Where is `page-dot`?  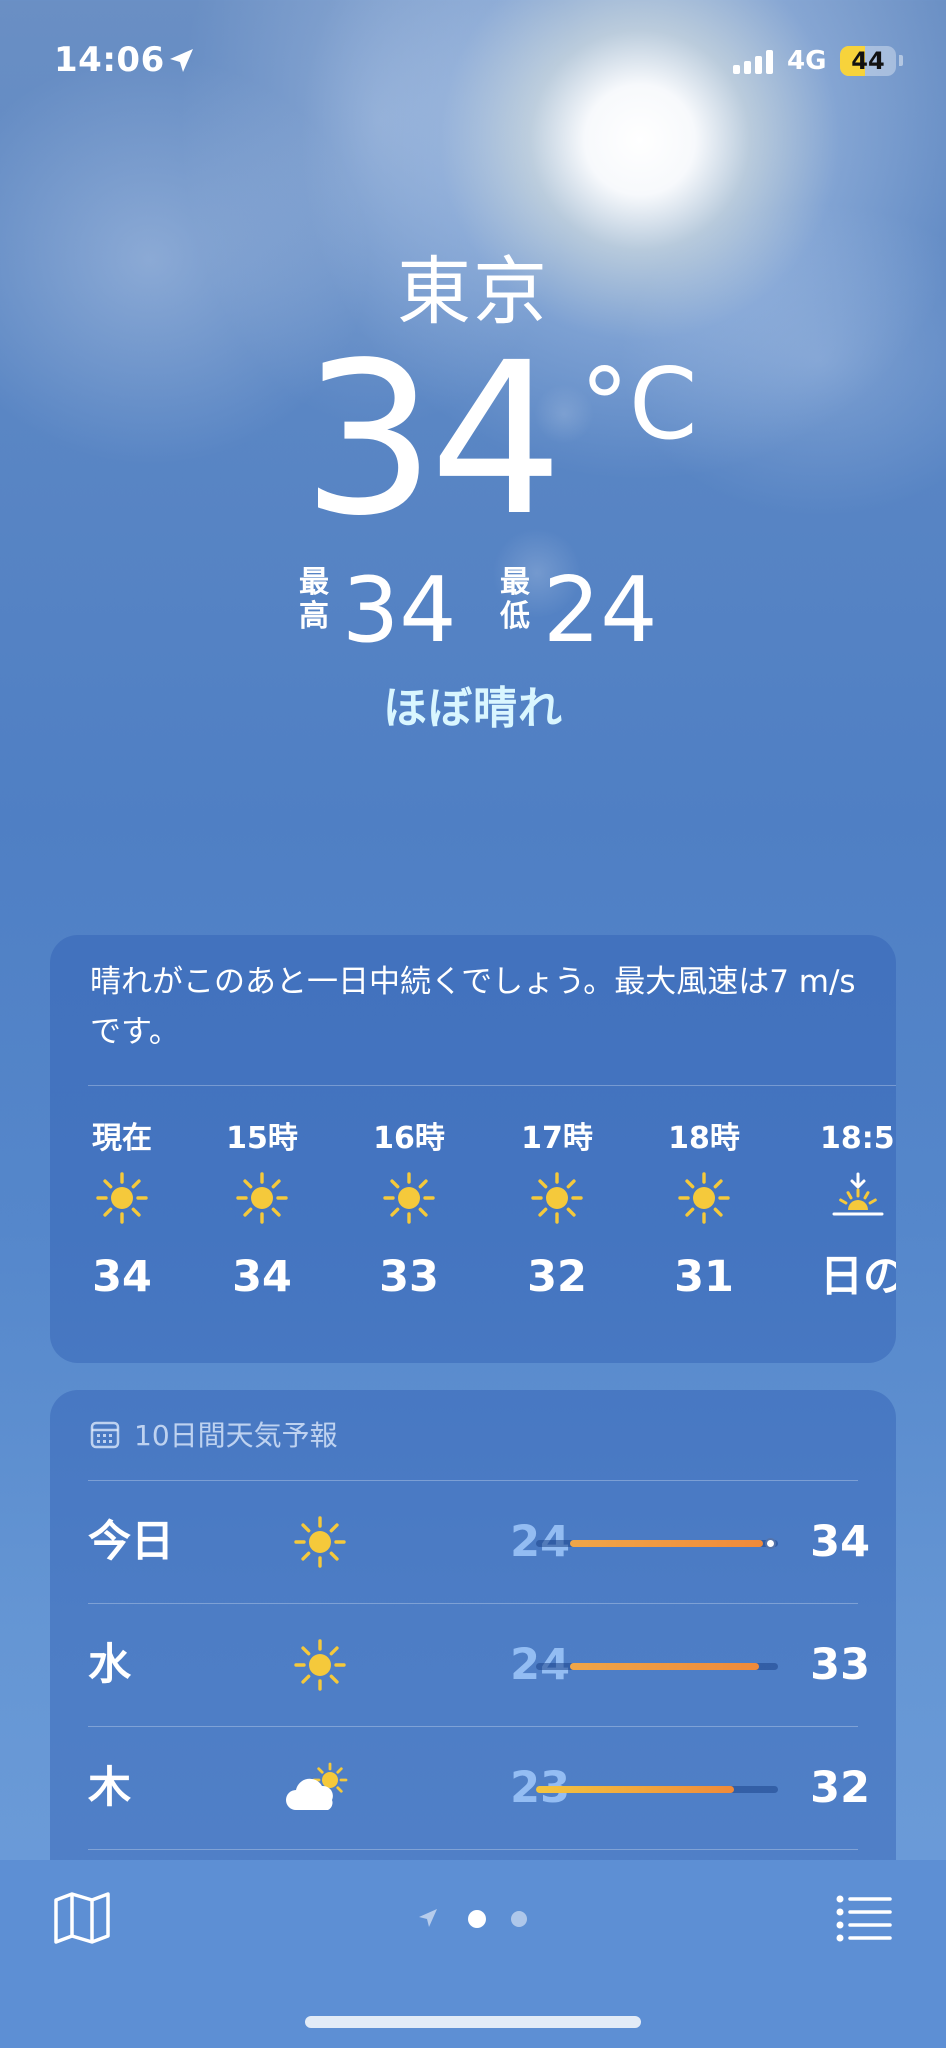
page-dot is located at coordinates (519, 1919).